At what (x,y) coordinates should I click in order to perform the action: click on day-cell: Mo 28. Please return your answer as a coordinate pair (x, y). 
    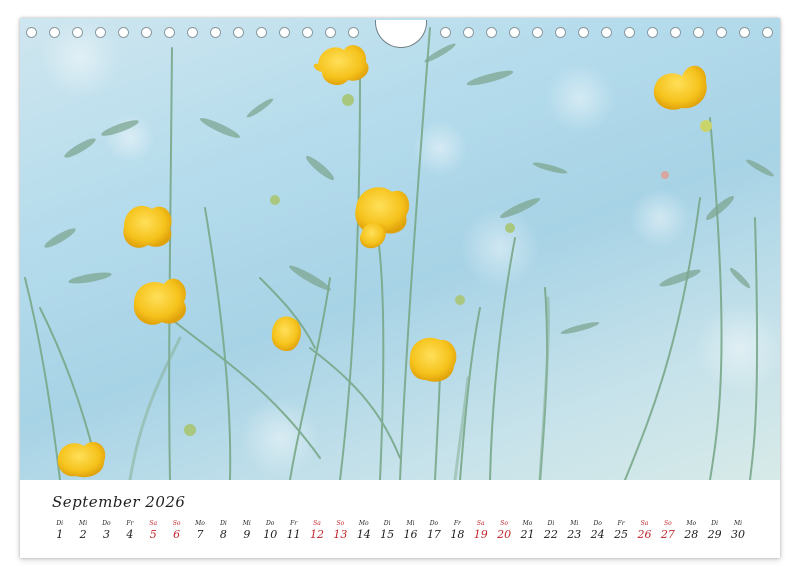
    Looking at the image, I should click on (691, 531).